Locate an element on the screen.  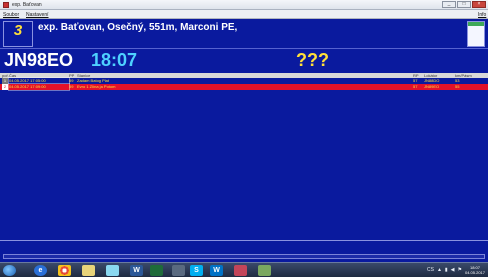
locator-readout: JN98EO is located at coordinates (39, 60).